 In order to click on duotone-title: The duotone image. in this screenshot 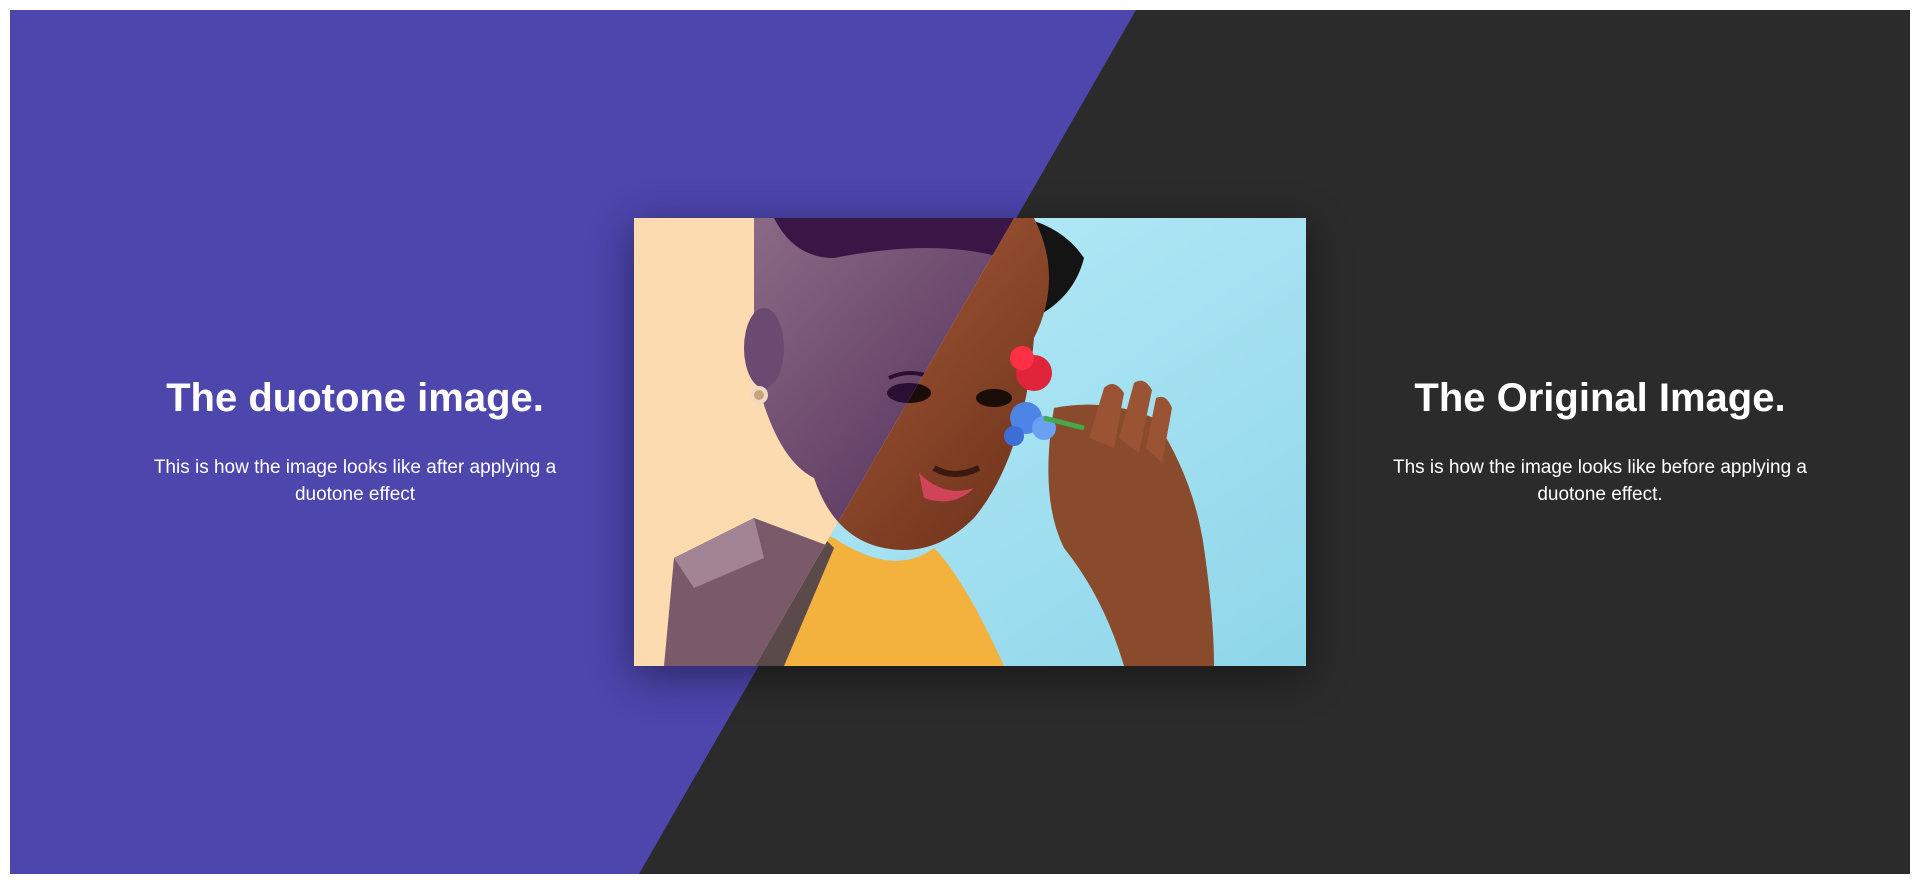, I will do `click(355, 398)`.